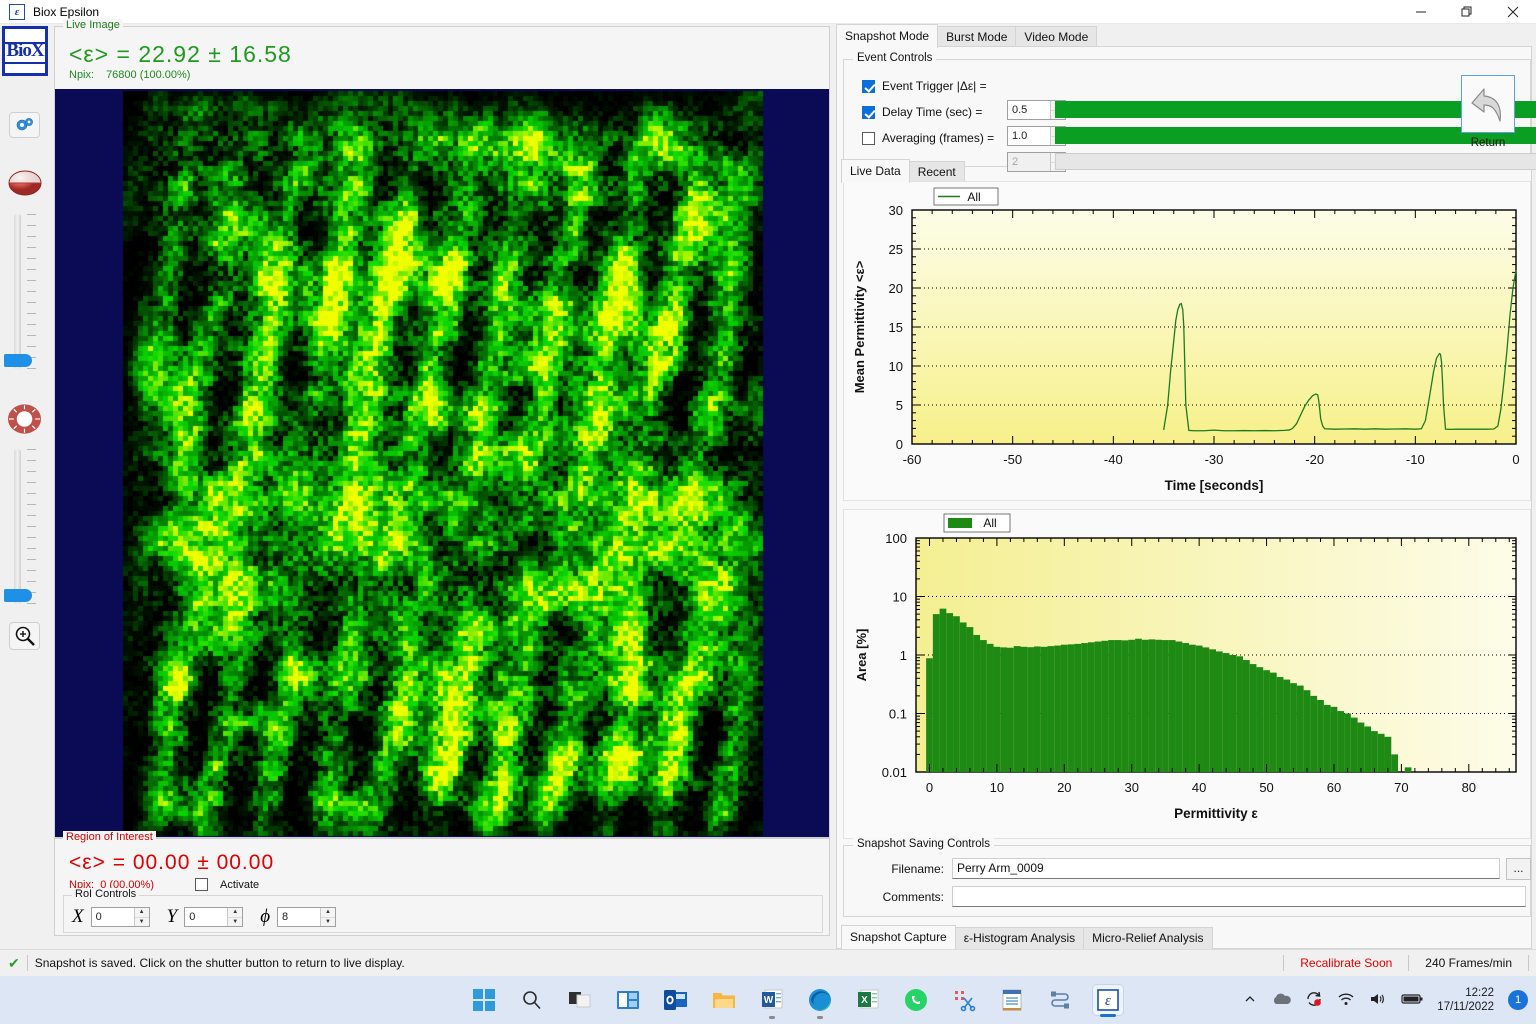 This screenshot has height=1024, width=1536. I want to click on averaging-bar, so click(1295, 161).